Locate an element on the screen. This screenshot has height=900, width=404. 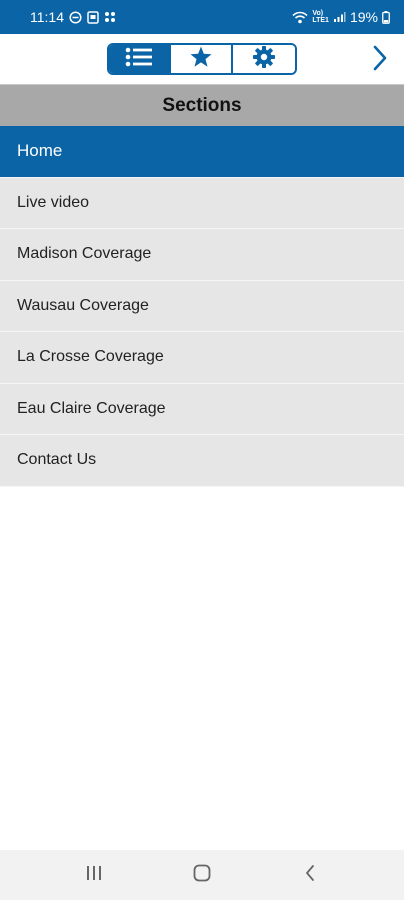
home-icon is located at coordinates (202, 875).